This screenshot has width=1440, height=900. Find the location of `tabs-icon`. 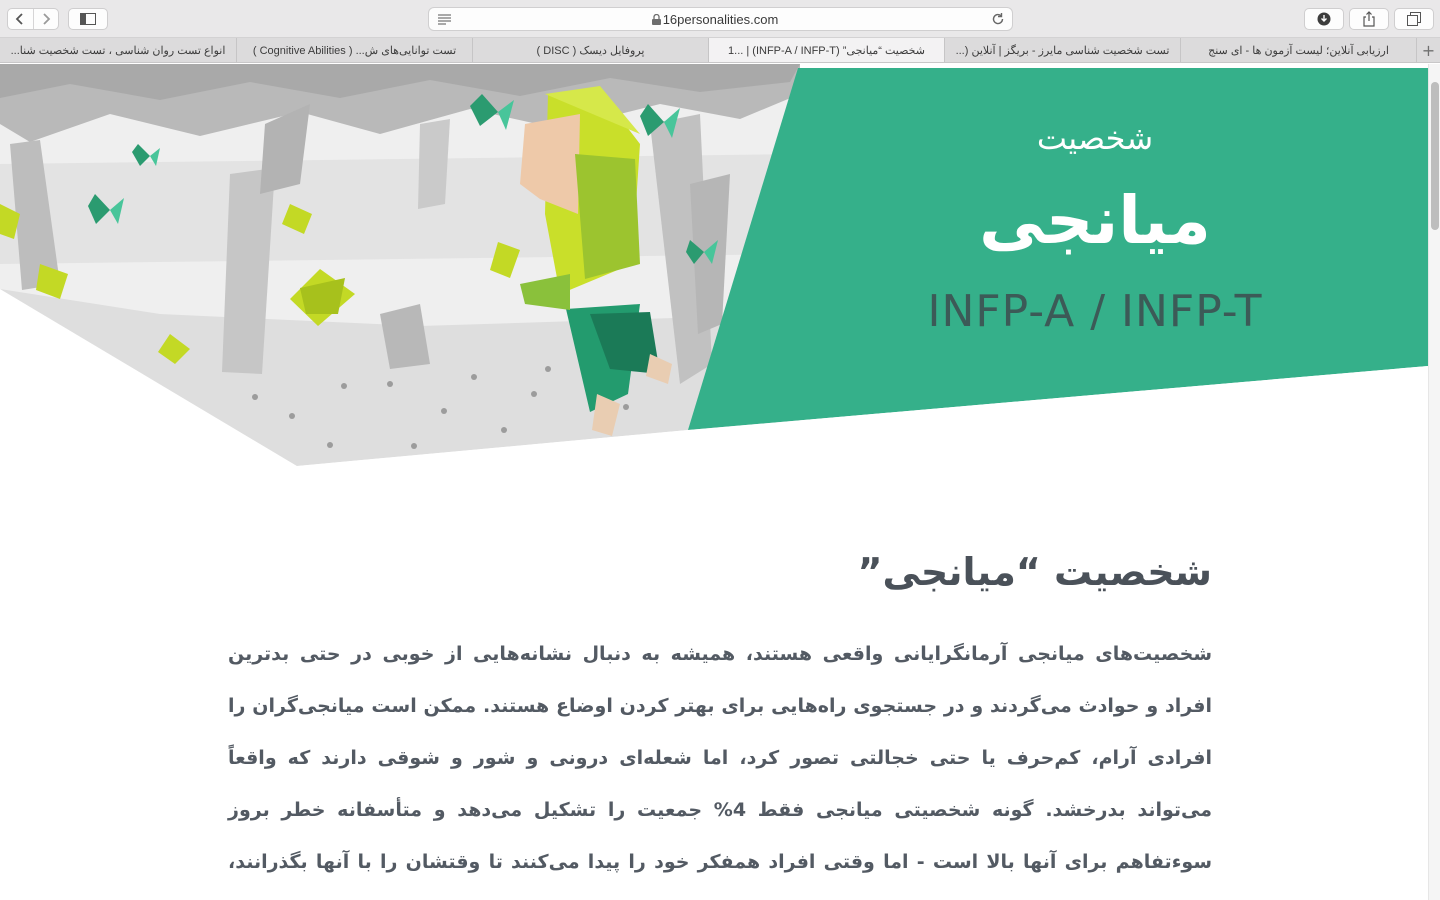

tabs-icon is located at coordinates (1414, 19).